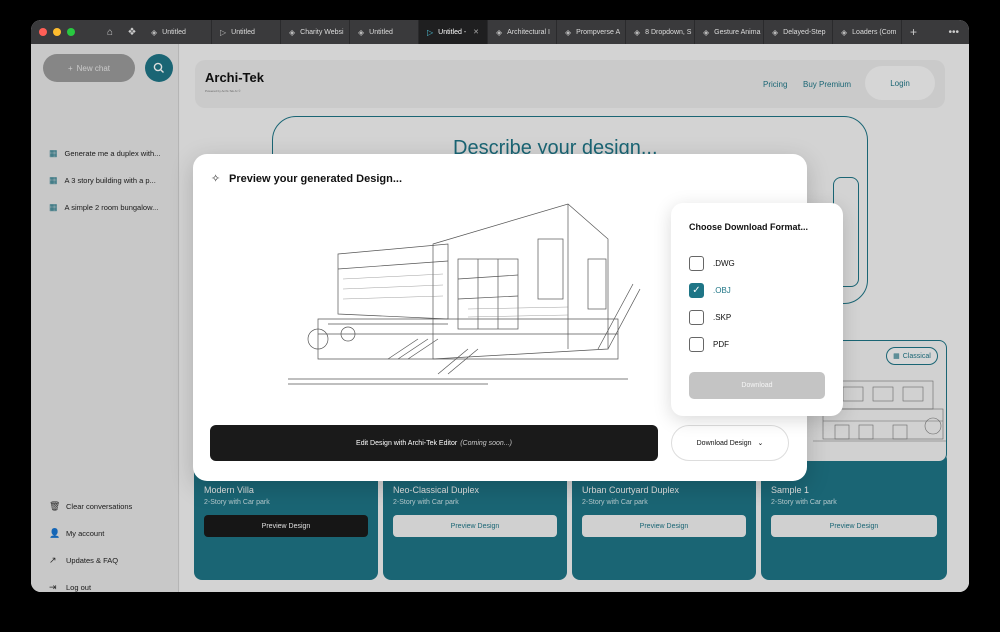  I want to click on tab-label: Charity Websi, so click(322, 32).